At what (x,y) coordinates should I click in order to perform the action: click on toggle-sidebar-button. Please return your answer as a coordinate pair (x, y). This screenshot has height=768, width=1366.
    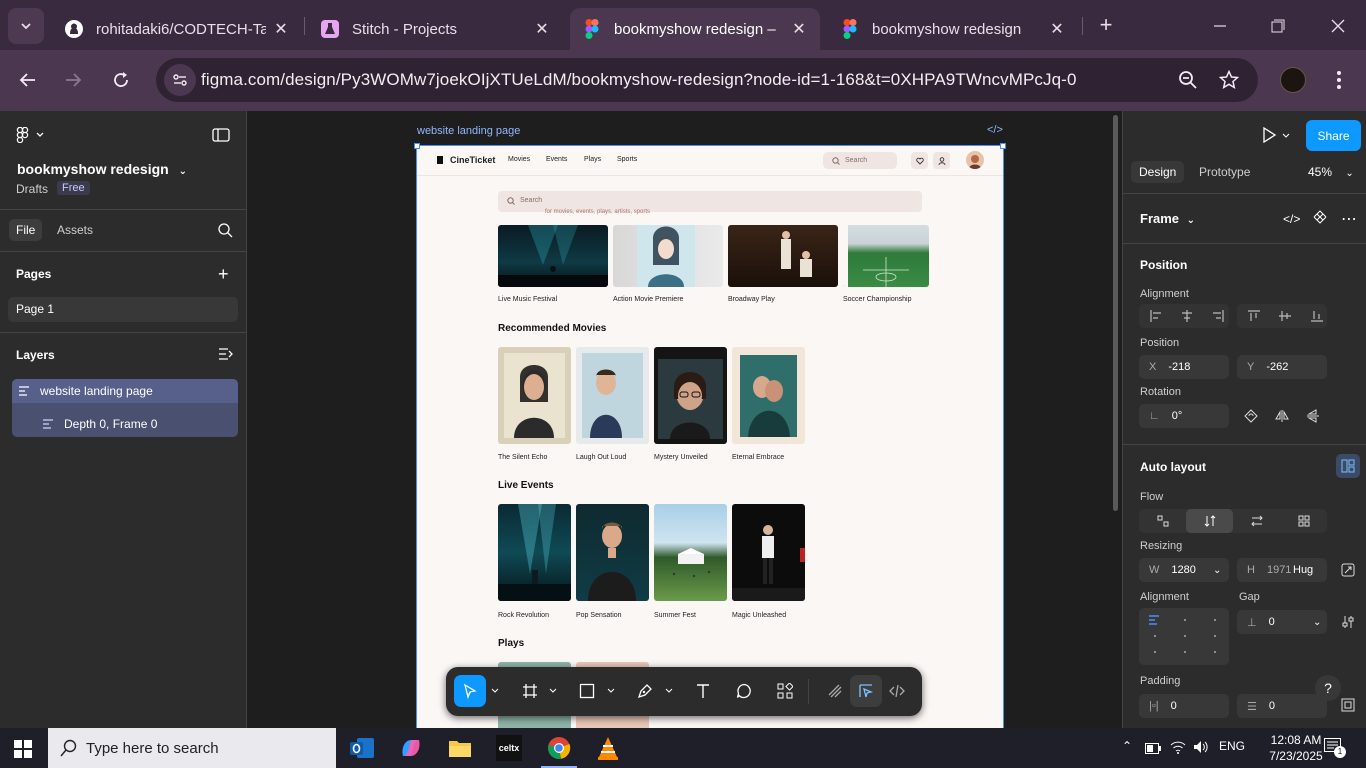
    Looking at the image, I should click on (221, 136).